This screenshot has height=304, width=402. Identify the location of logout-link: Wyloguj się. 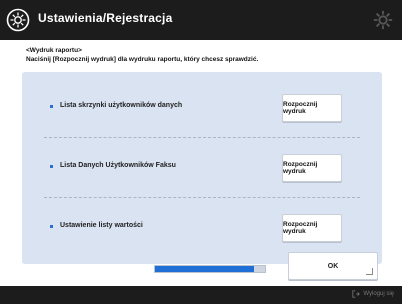
(373, 294).